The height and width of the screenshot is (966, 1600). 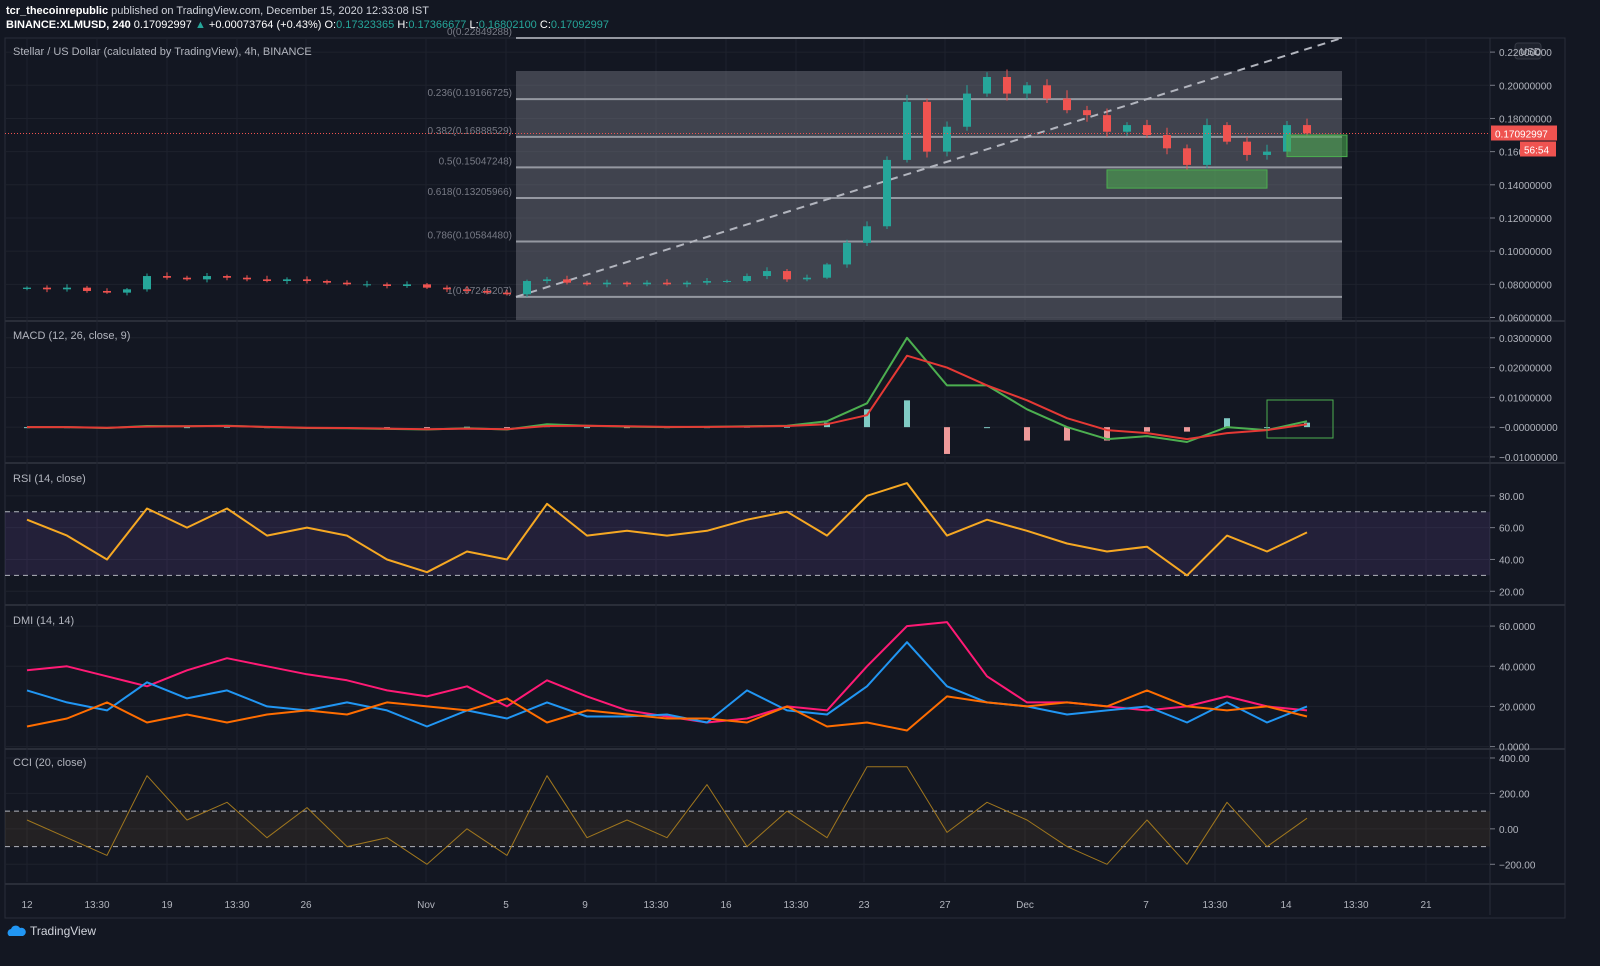 I want to click on y-tick-label: 60.0000, so click(x=1517, y=627).